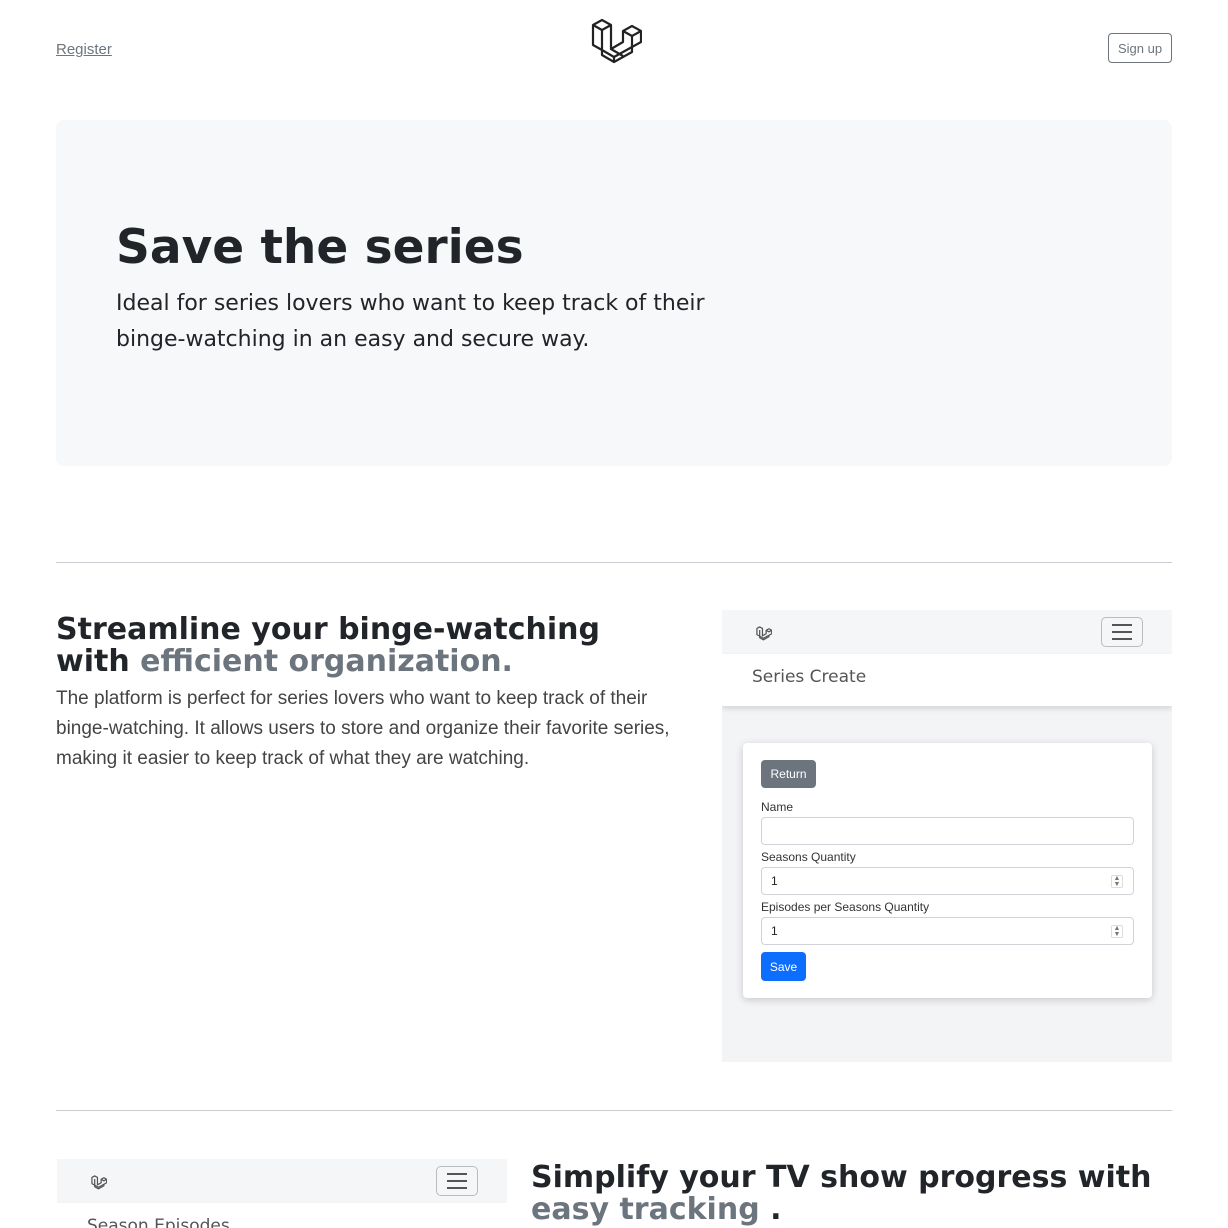  Describe the element at coordinates (777, 807) in the screenshot. I see `name-label: Name` at that location.